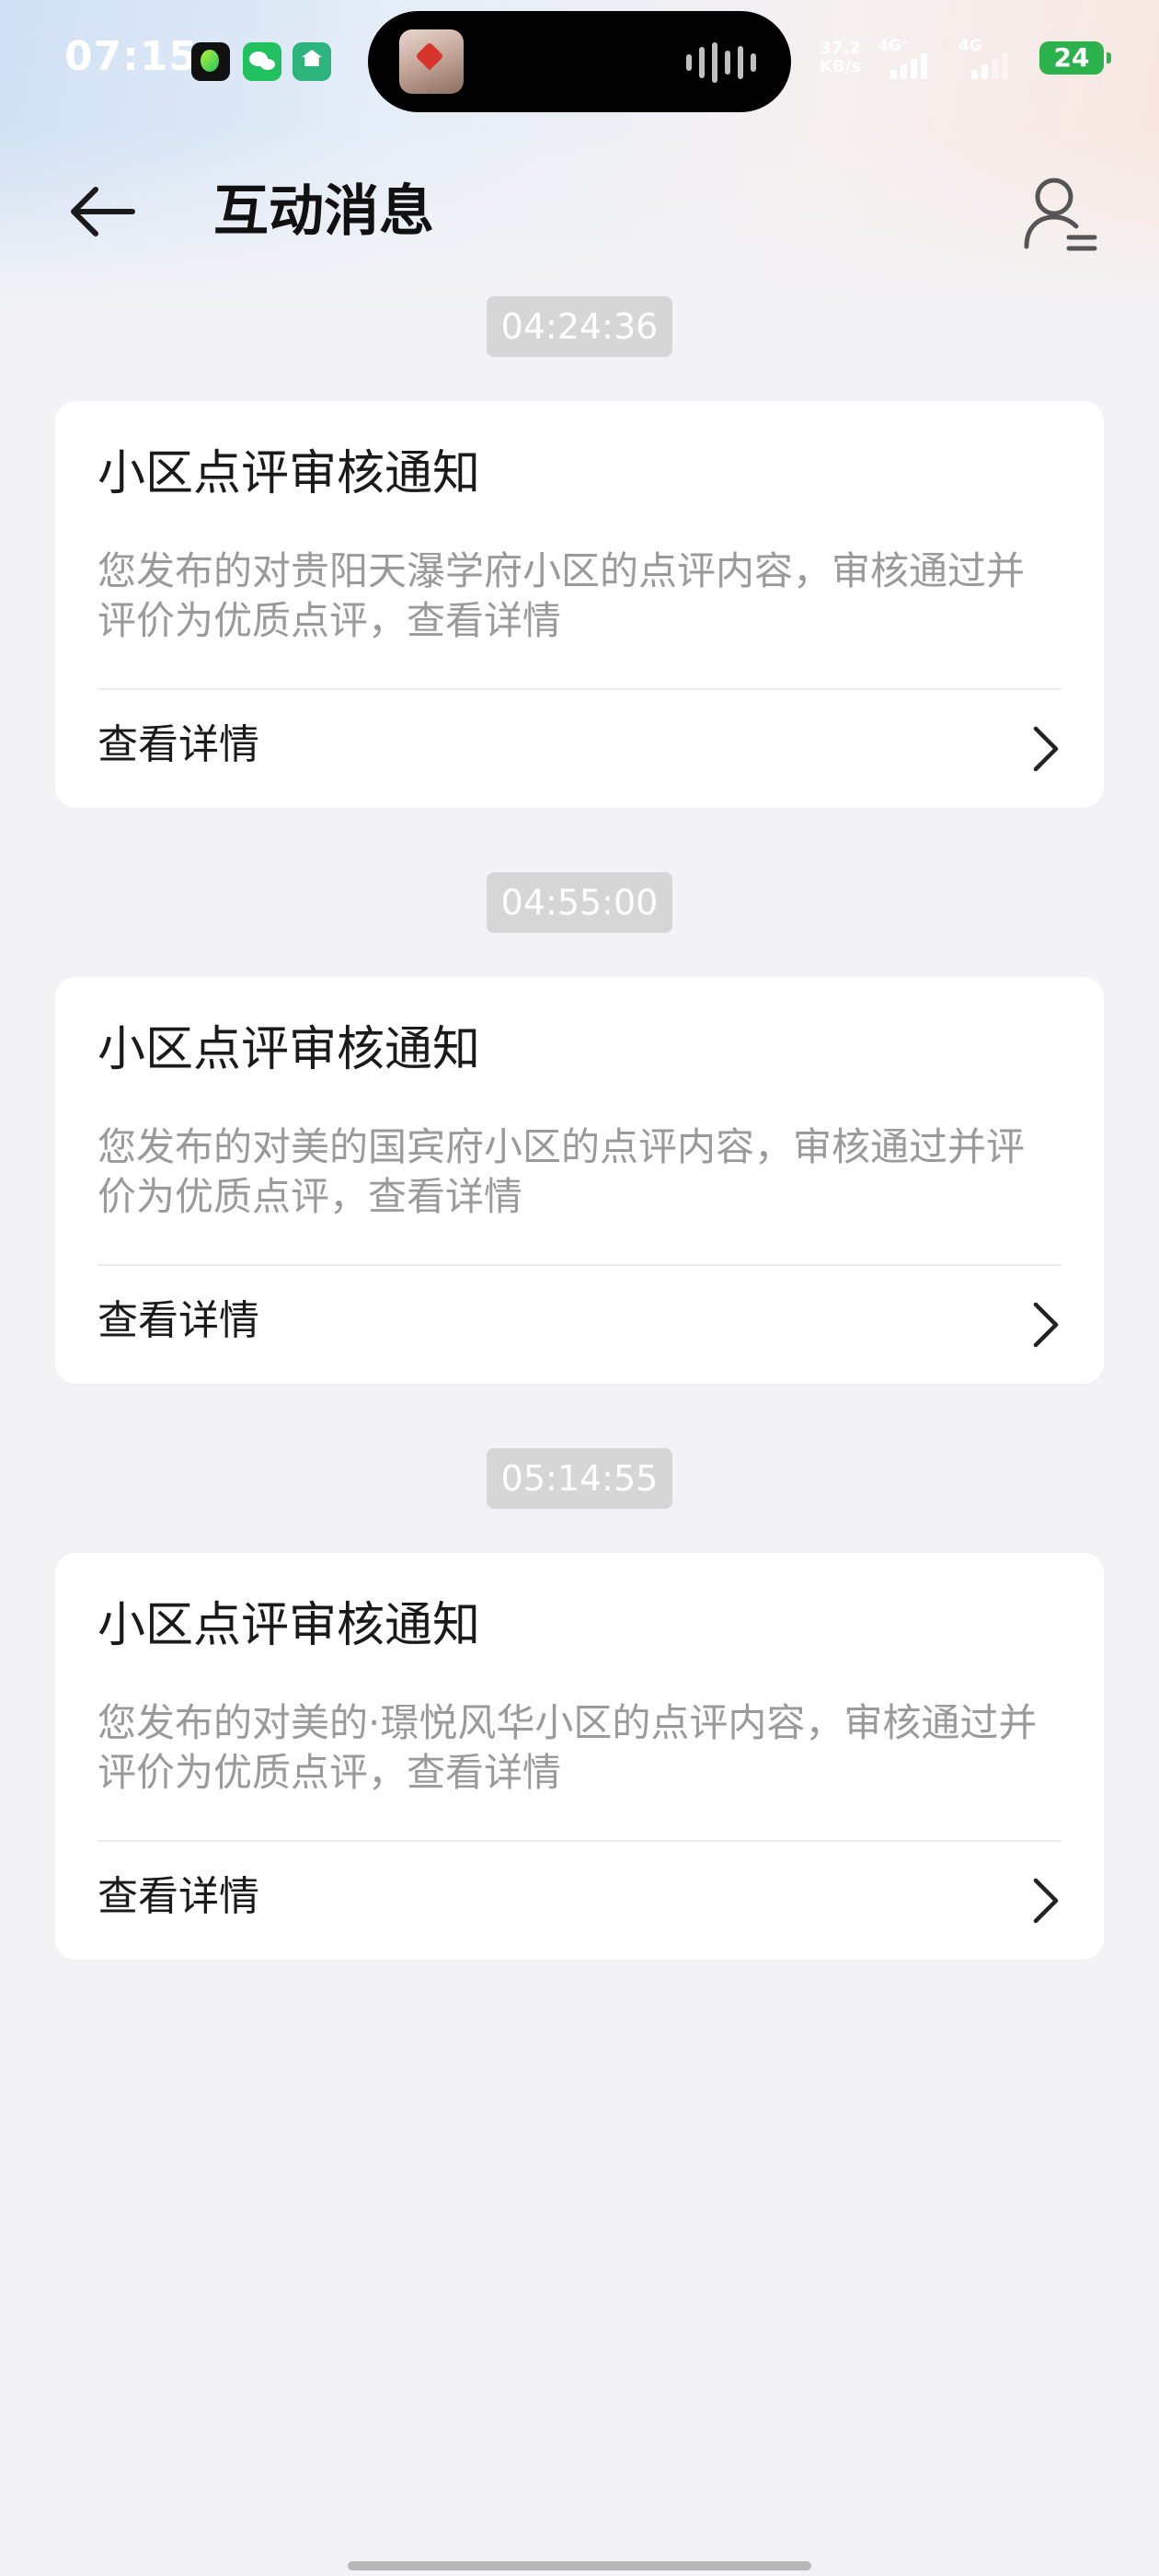 Image resolution: width=1159 pixels, height=2576 pixels. What do you see at coordinates (990, 58) in the screenshot?
I see `sim2-signal-icon: 4G` at bounding box center [990, 58].